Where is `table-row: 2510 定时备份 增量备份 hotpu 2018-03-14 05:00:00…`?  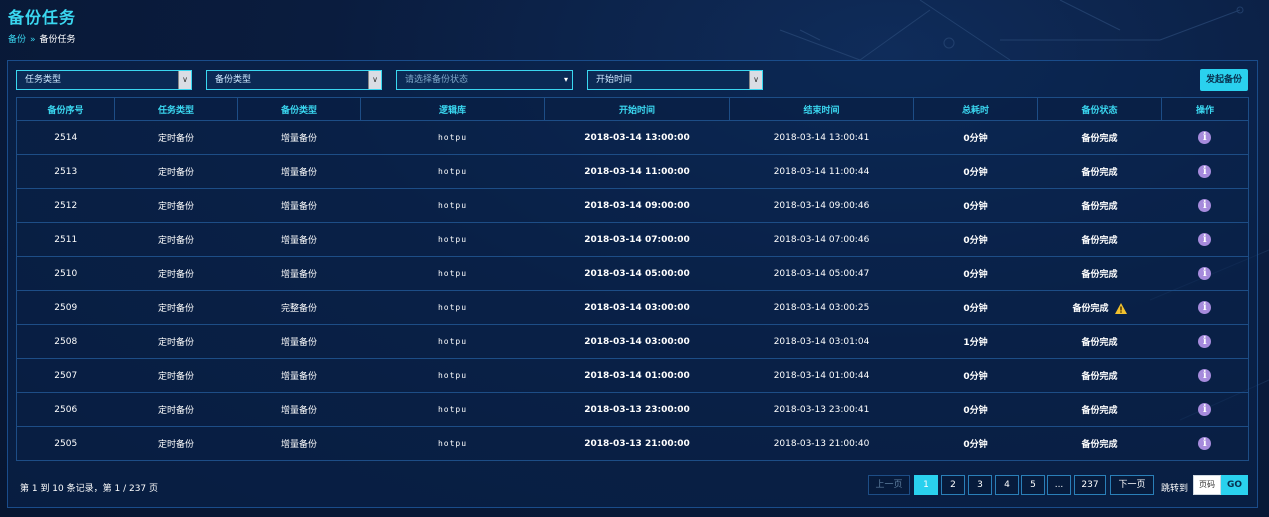
table-row: 2510 定时备份 增量备份 hotpu 2018-03-14 05:00:00… is located at coordinates (632, 273).